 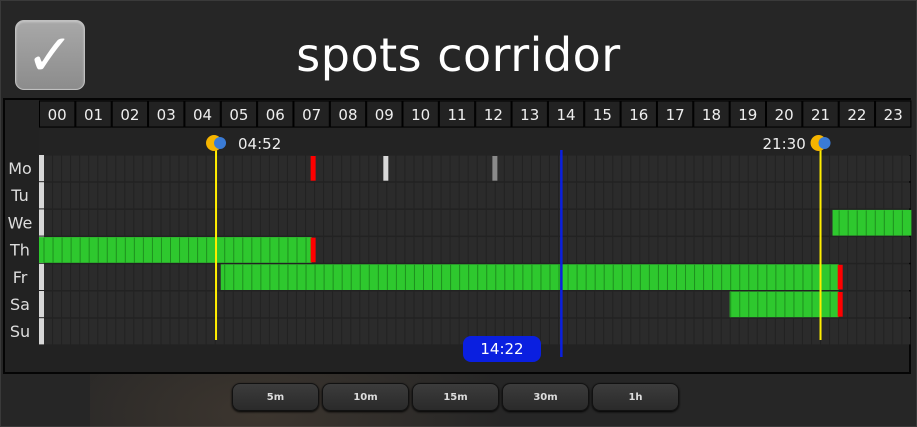 What do you see at coordinates (840, 304) in the screenshot?
I see `block-end-marker` at bounding box center [840, 304].